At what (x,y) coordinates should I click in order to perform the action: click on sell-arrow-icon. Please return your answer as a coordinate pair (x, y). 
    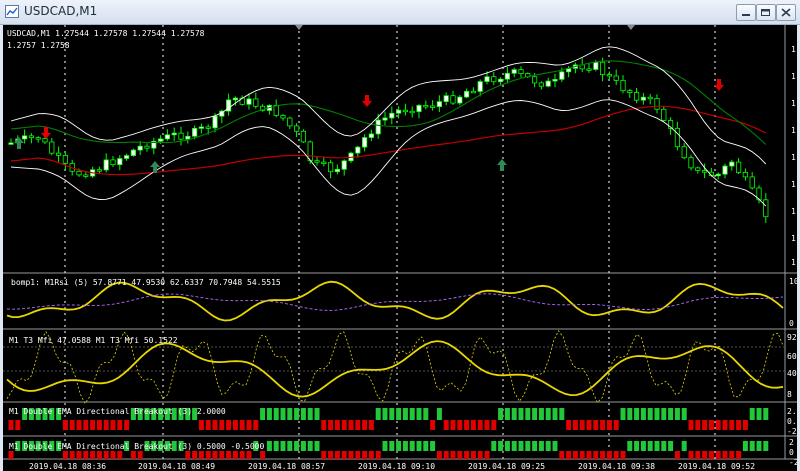
    Looking at the image, I should click on (367, 101).